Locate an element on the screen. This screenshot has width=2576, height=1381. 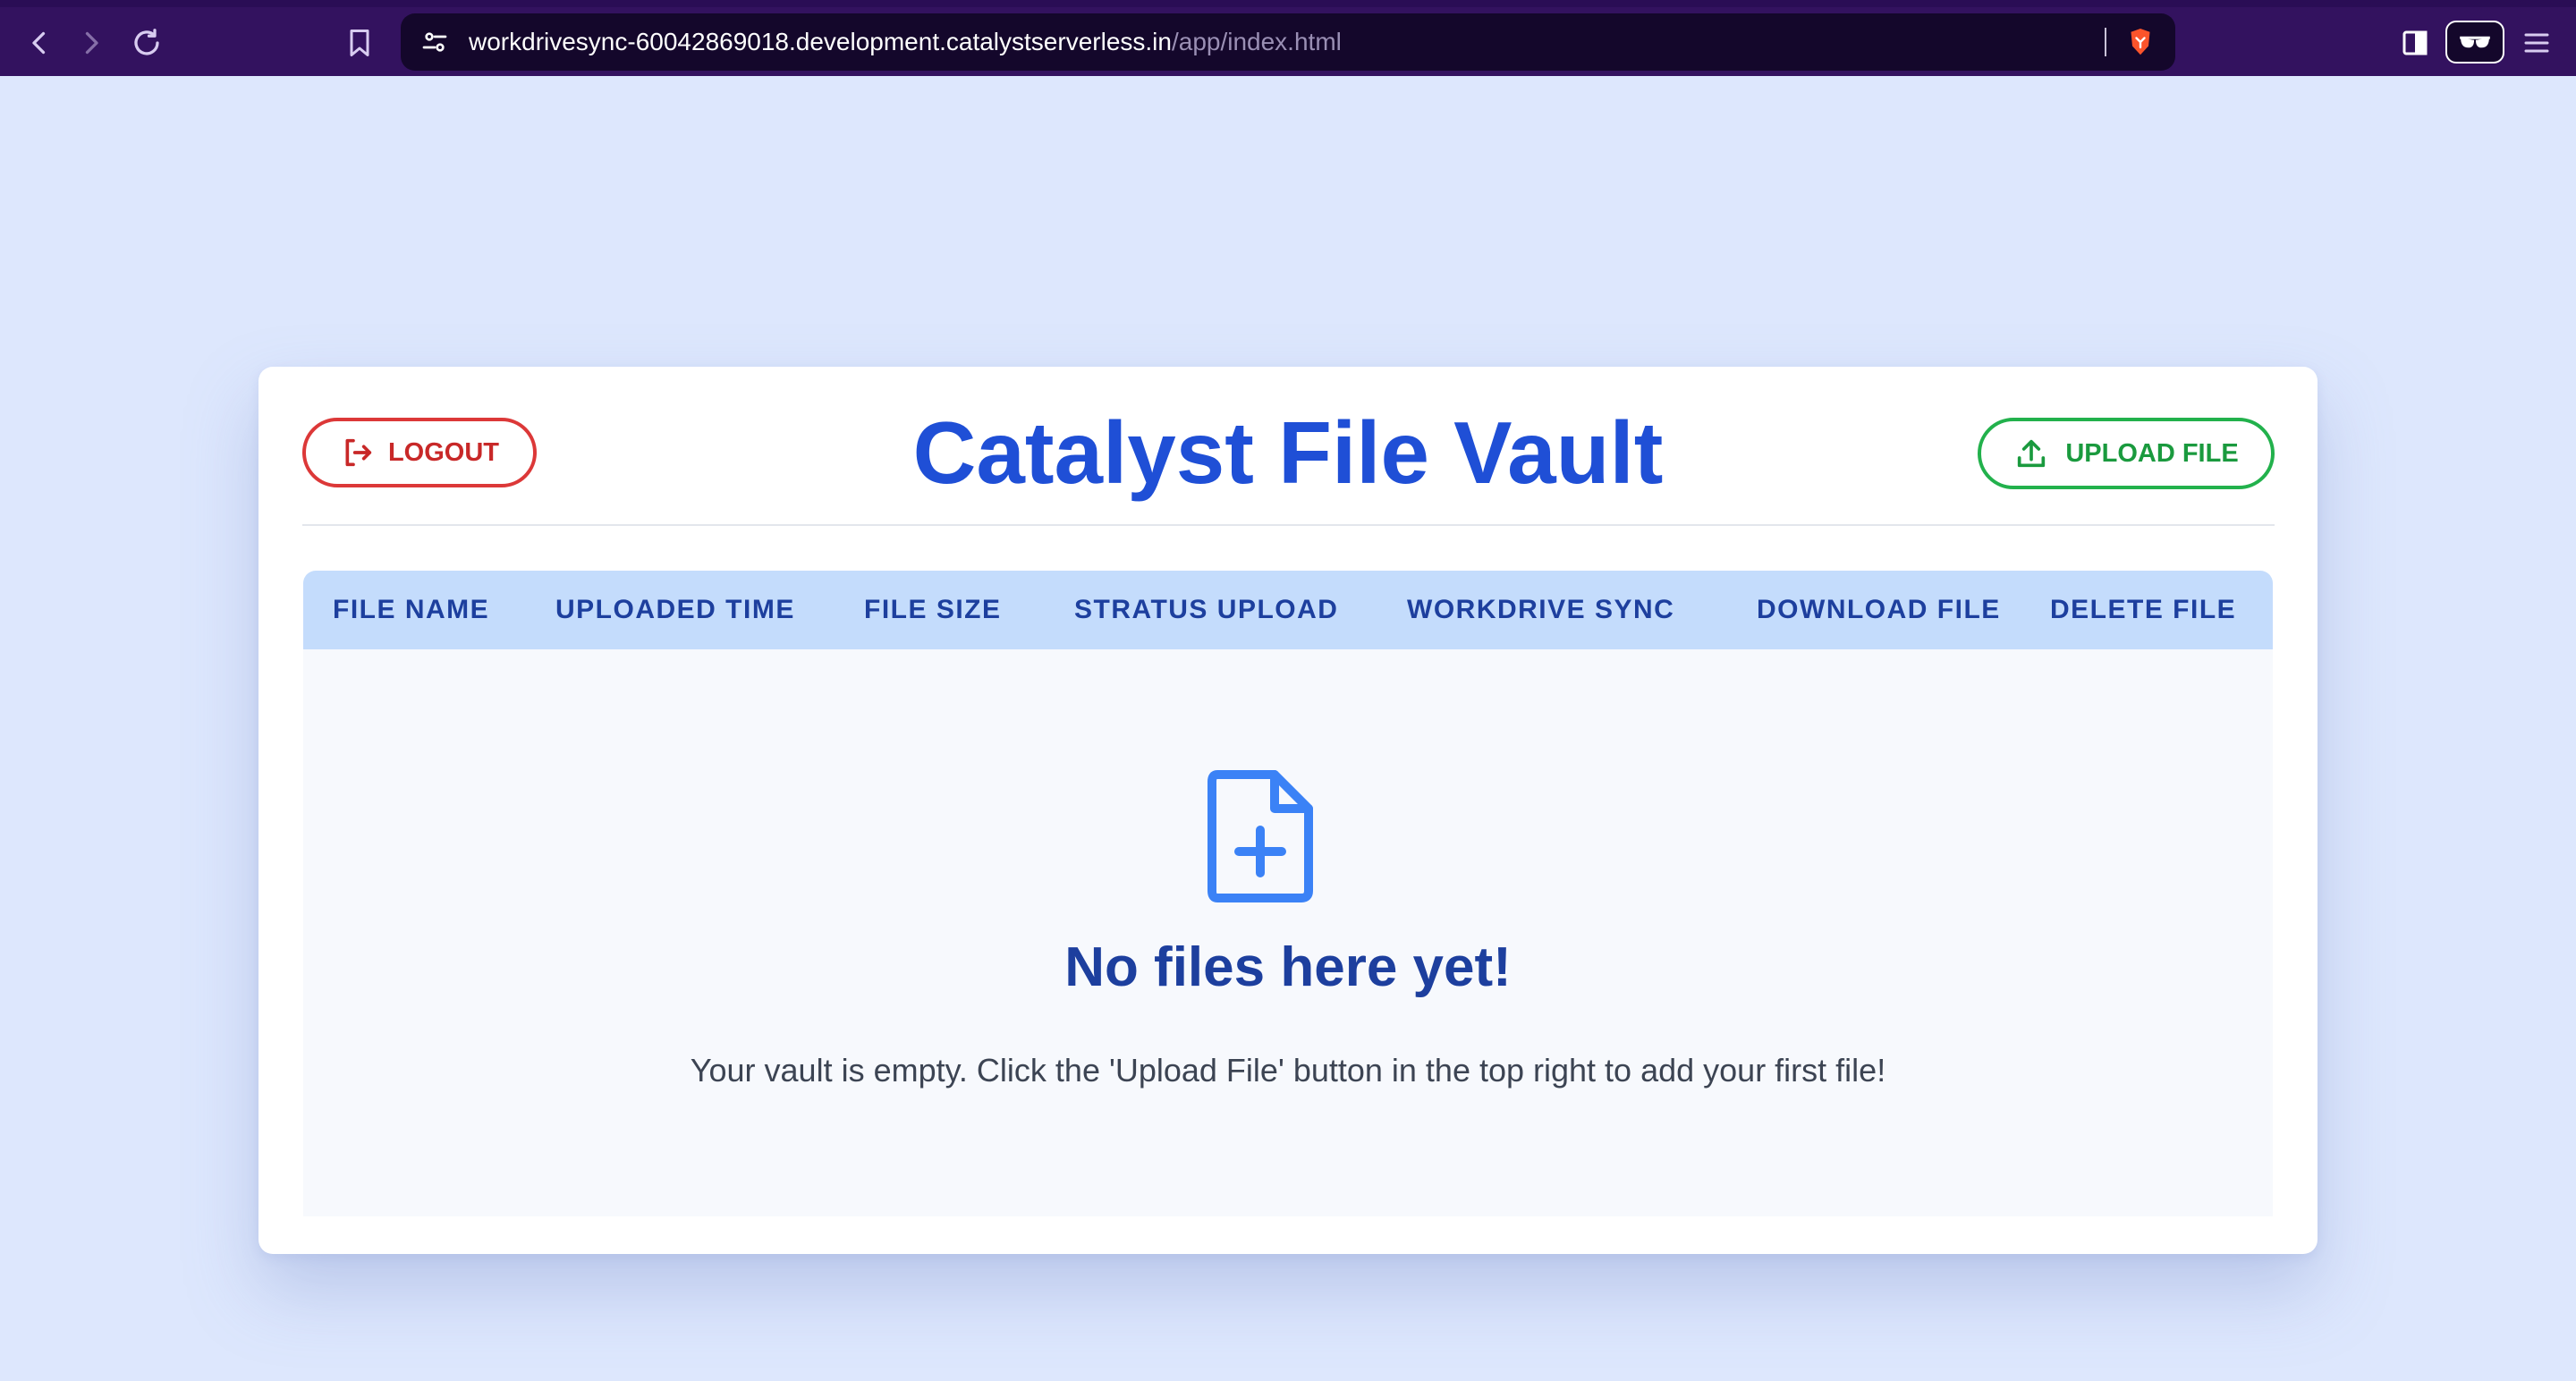
menu-icon is located at coordinates (2536, 42).